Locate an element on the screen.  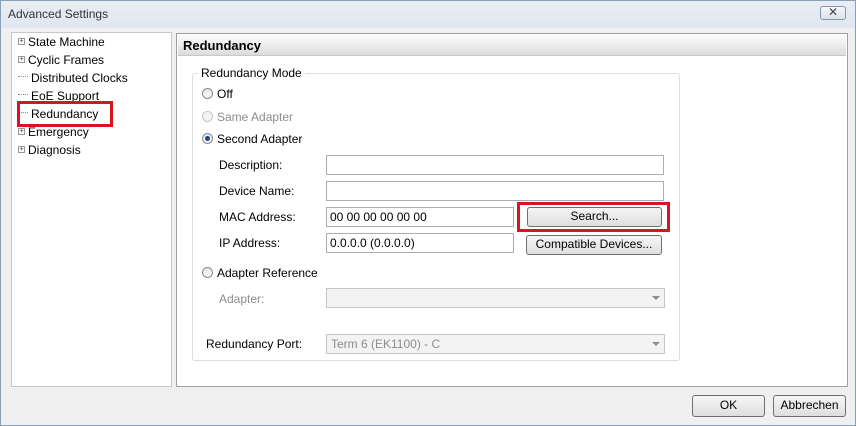
title-bar: Advanced Settings ✕ is located at coordinates (428, 14).